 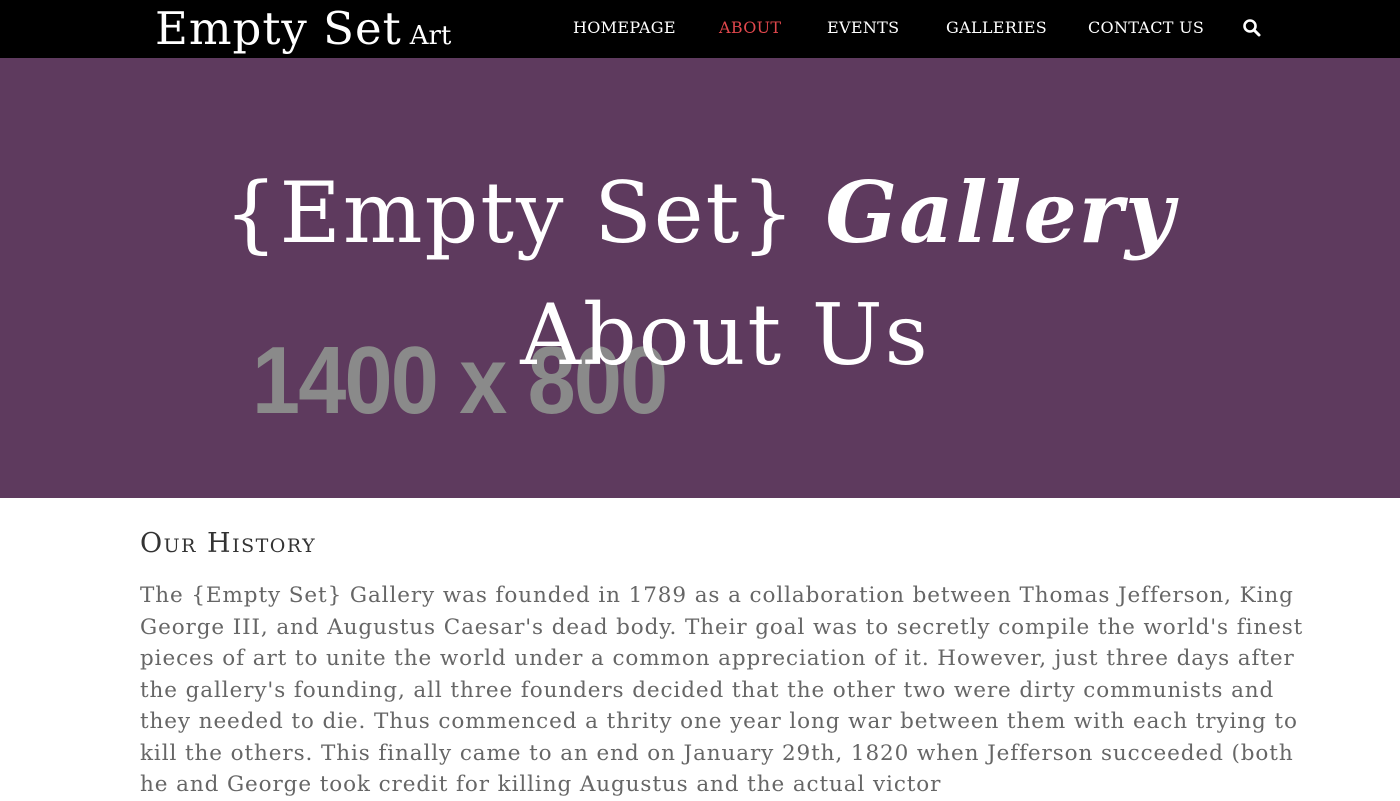 What do you see at coordinates (750, 27) in the screenshot?
I see `nav-link-about: ABOUT` at bounding box center [750, 27].